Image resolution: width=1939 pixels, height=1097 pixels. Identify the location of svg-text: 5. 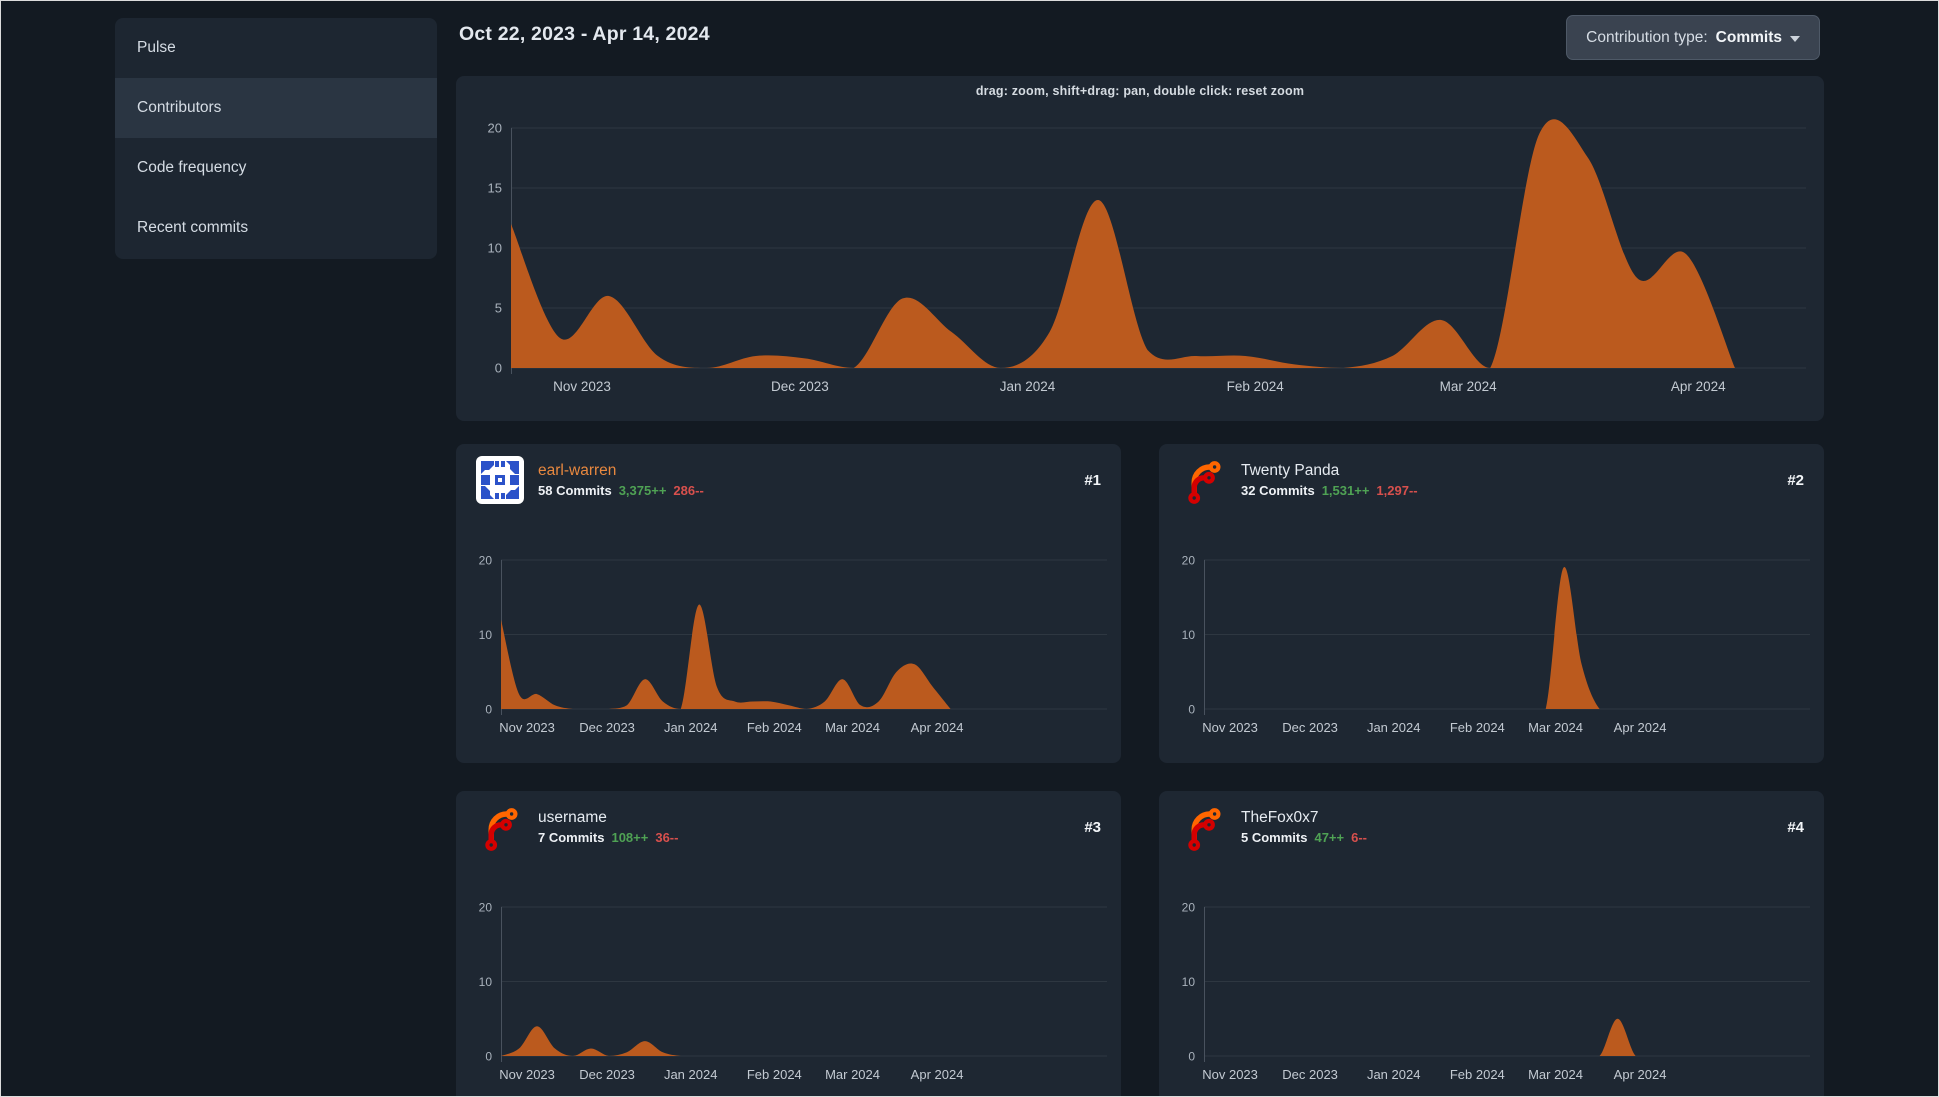
(498, 308).